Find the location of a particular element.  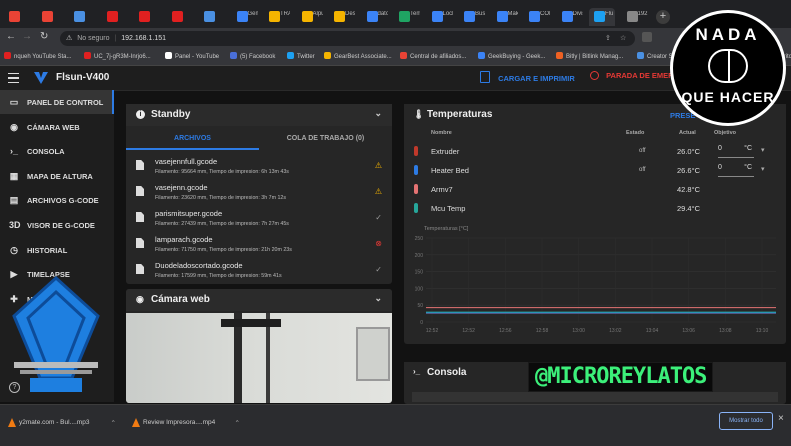

extension-icon is located at coordinates (647, 37).